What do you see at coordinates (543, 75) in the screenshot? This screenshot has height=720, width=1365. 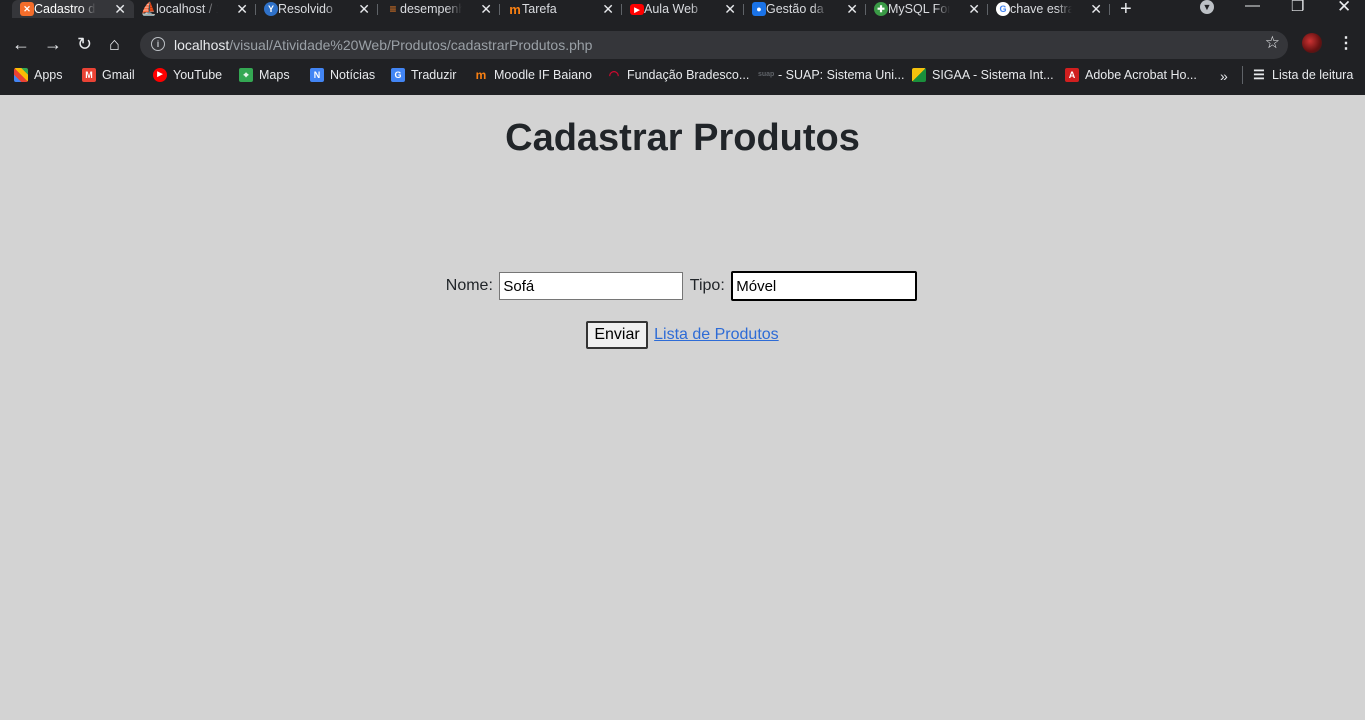 I see `bookmark-label: Moodle IF Baiano` at bounding box center [543, 75].